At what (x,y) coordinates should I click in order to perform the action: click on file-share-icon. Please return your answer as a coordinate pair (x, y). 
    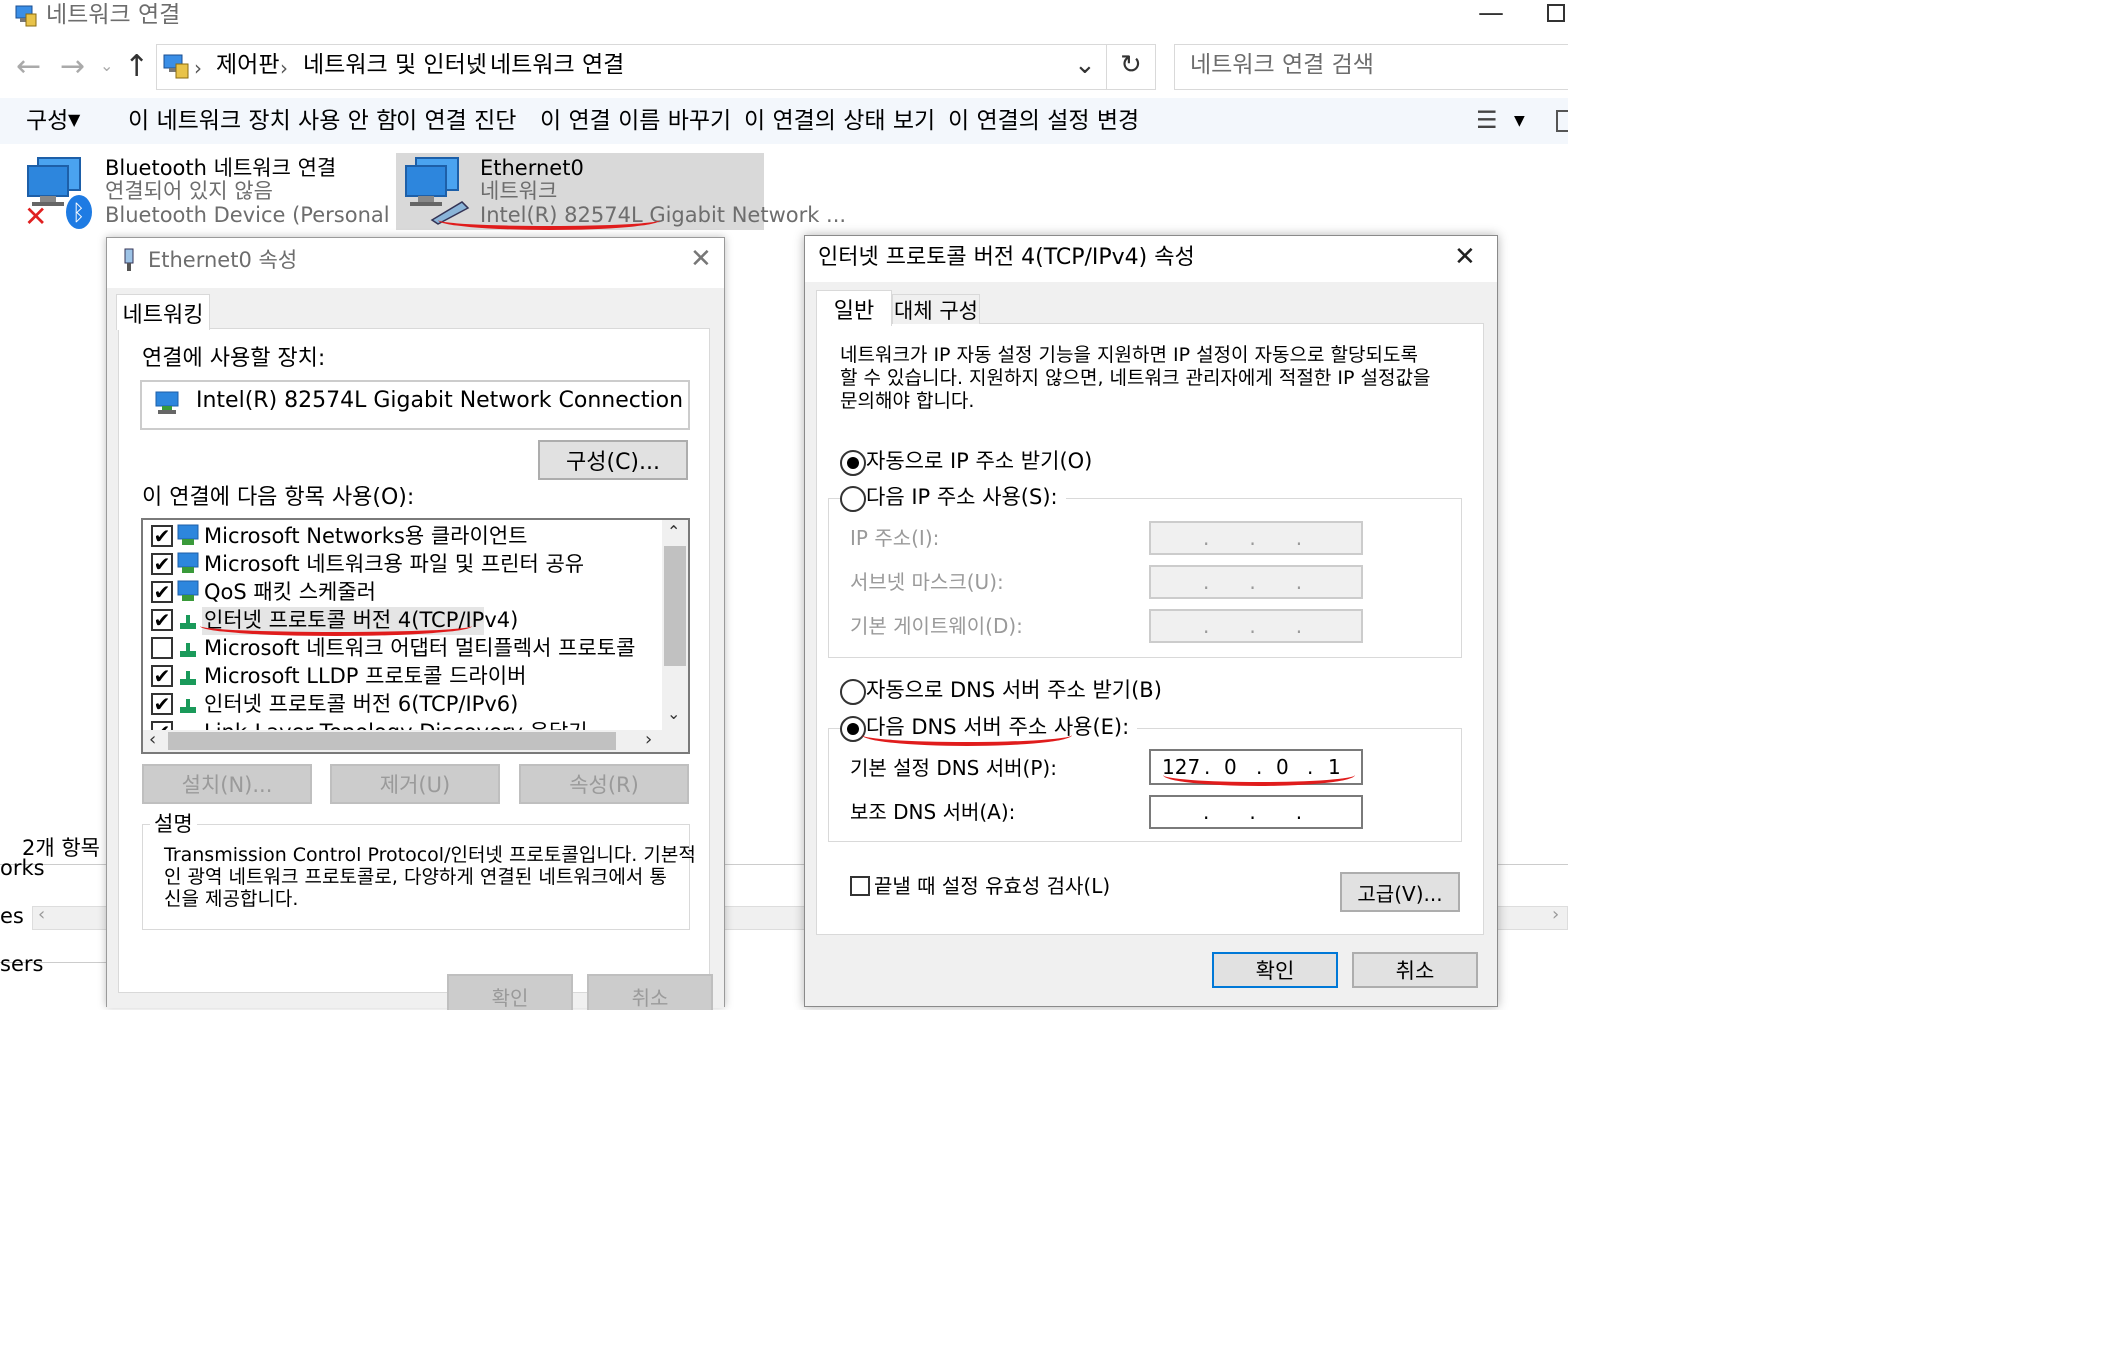
    Looking at the image, I should click on (188, 563).